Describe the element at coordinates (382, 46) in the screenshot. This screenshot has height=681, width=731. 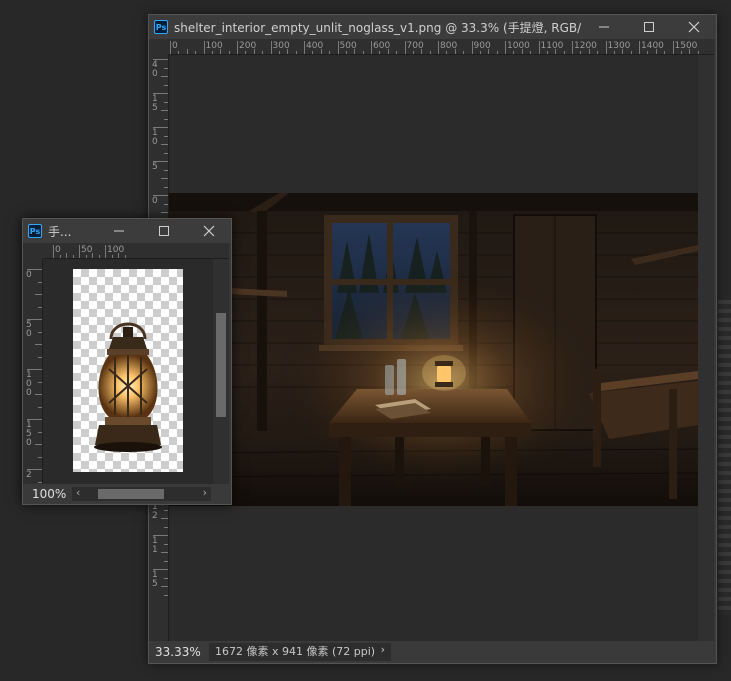
I see `ruler-label: 600` at that location.